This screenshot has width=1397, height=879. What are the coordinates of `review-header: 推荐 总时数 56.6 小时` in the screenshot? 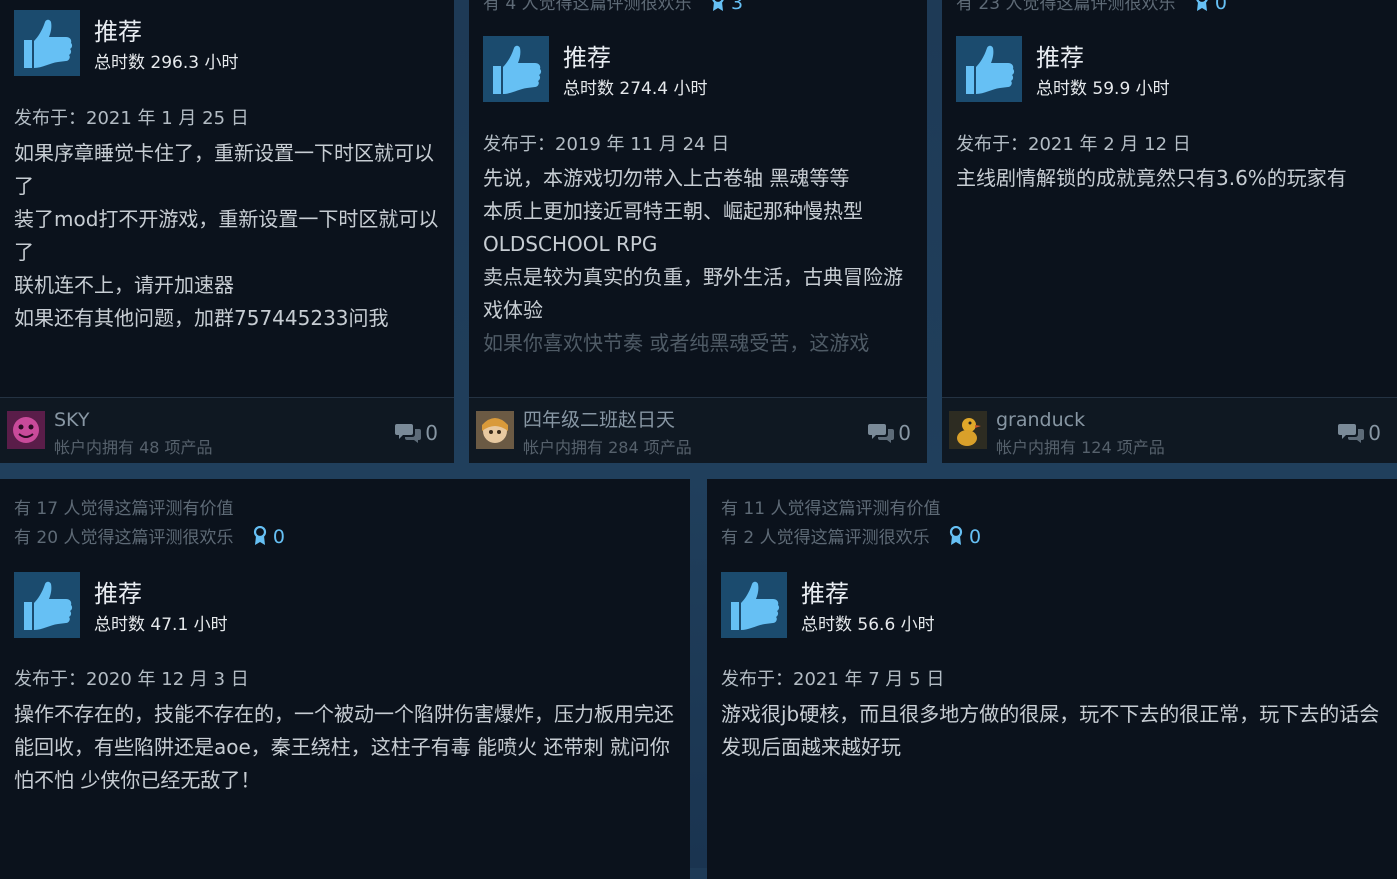 It's located at (931, 605).